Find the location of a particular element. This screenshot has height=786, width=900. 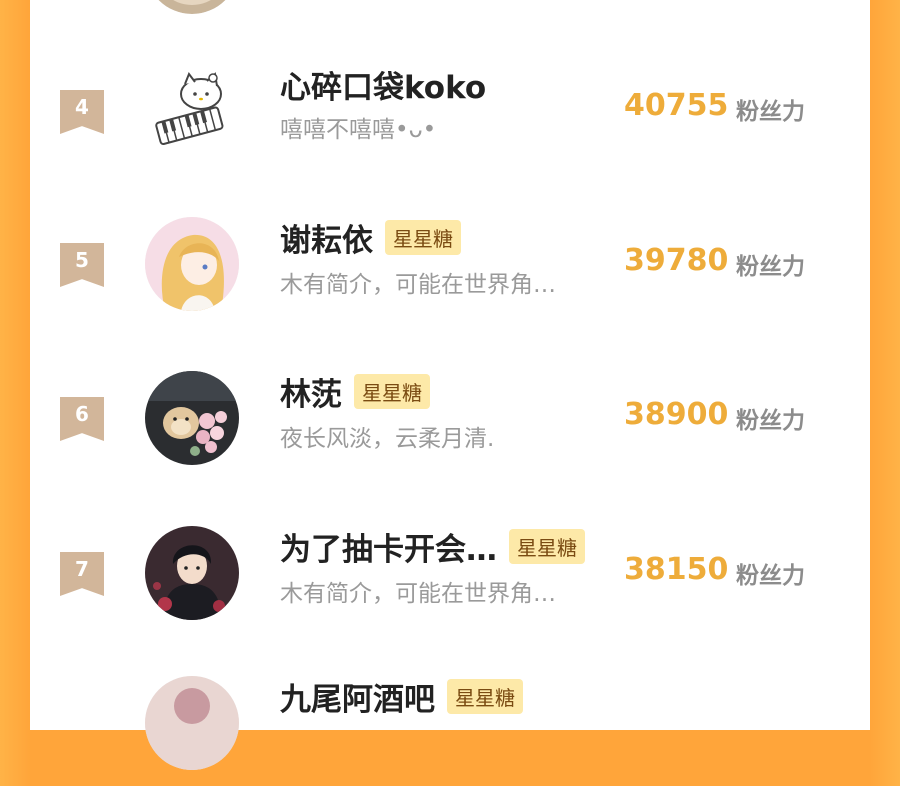

name-line: 为了抽卡开会… 星星糖 is located at coordinates (432, 546).